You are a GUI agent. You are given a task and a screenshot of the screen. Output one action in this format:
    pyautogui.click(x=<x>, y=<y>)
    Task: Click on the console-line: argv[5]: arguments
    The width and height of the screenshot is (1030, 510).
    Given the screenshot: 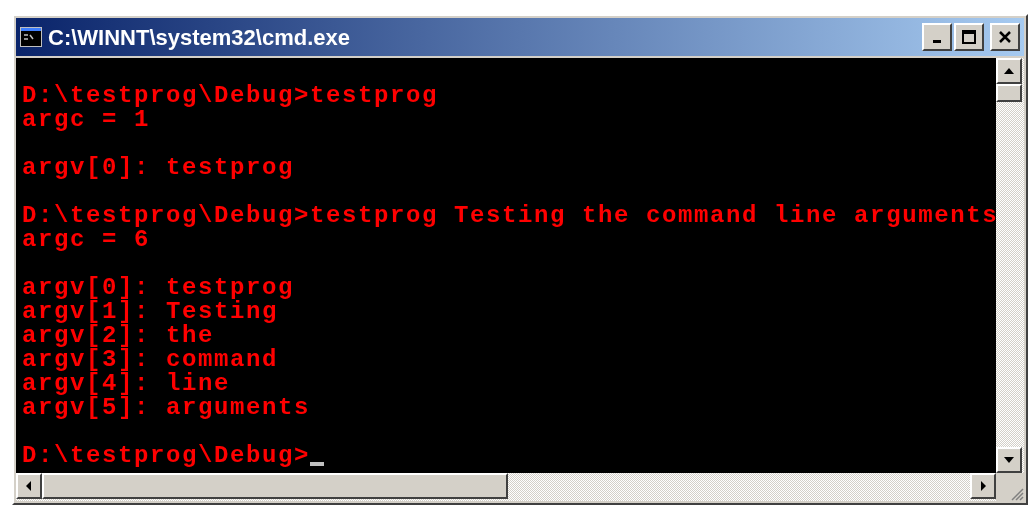 What is the action you would take?
    pyautogui.click(x=166, y=408)
    